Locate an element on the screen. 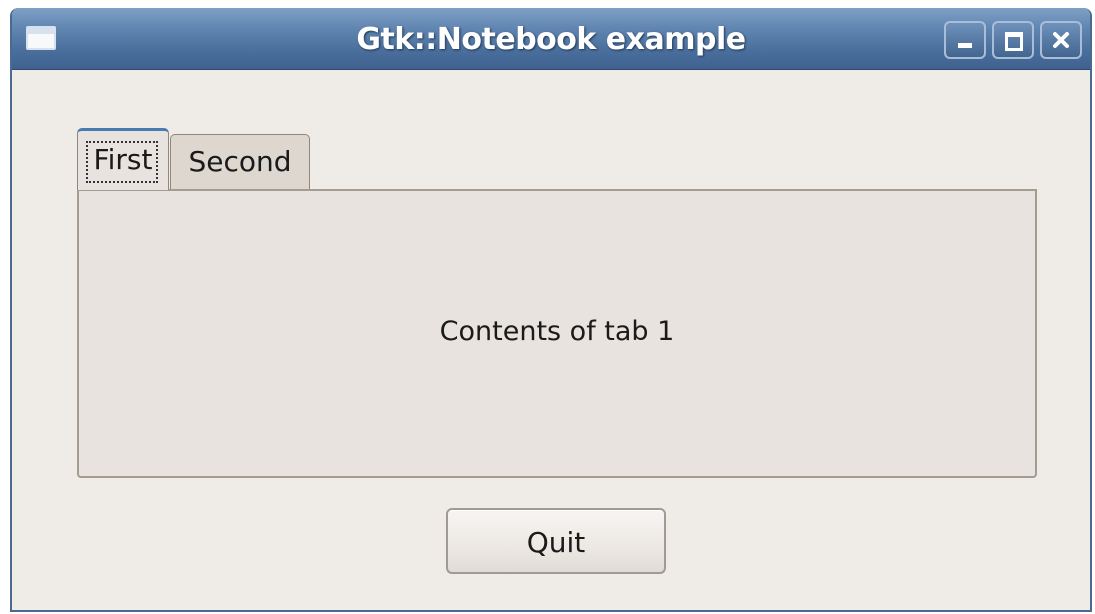 The height and width of the screenshot is (614, 1095). quit-button: Quit is located at coordinates (556, 541).